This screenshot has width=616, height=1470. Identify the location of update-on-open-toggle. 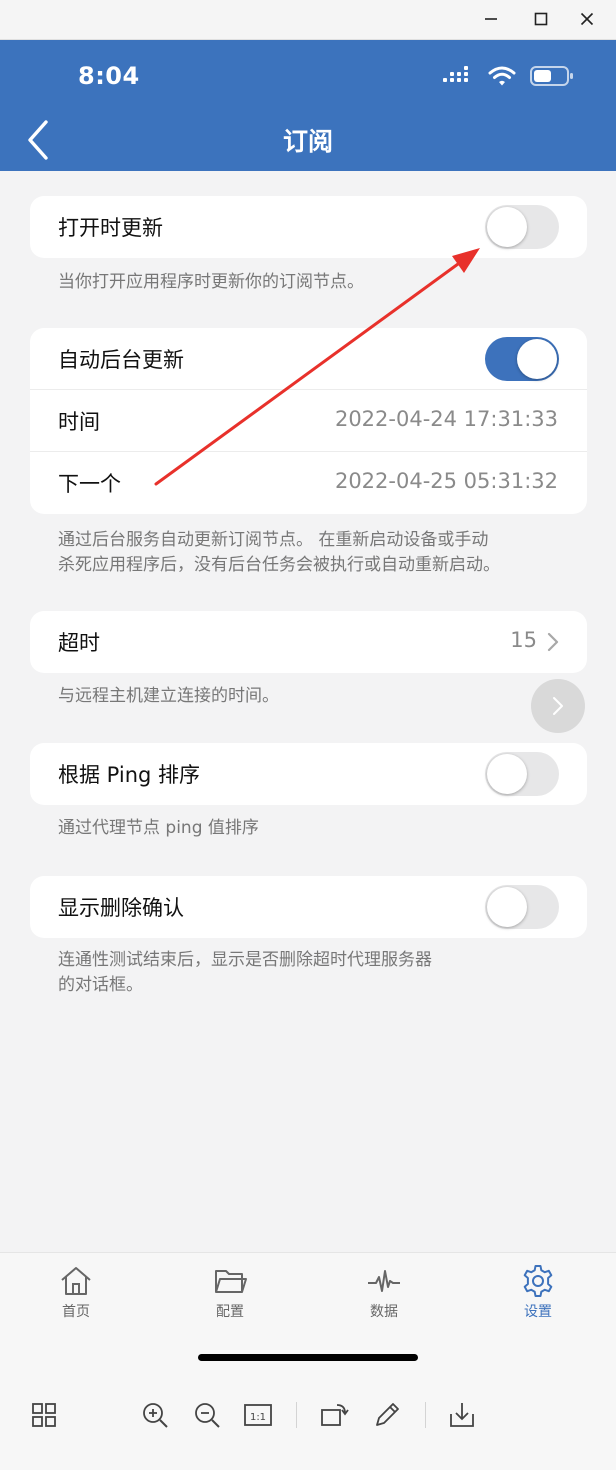
(522, 227).